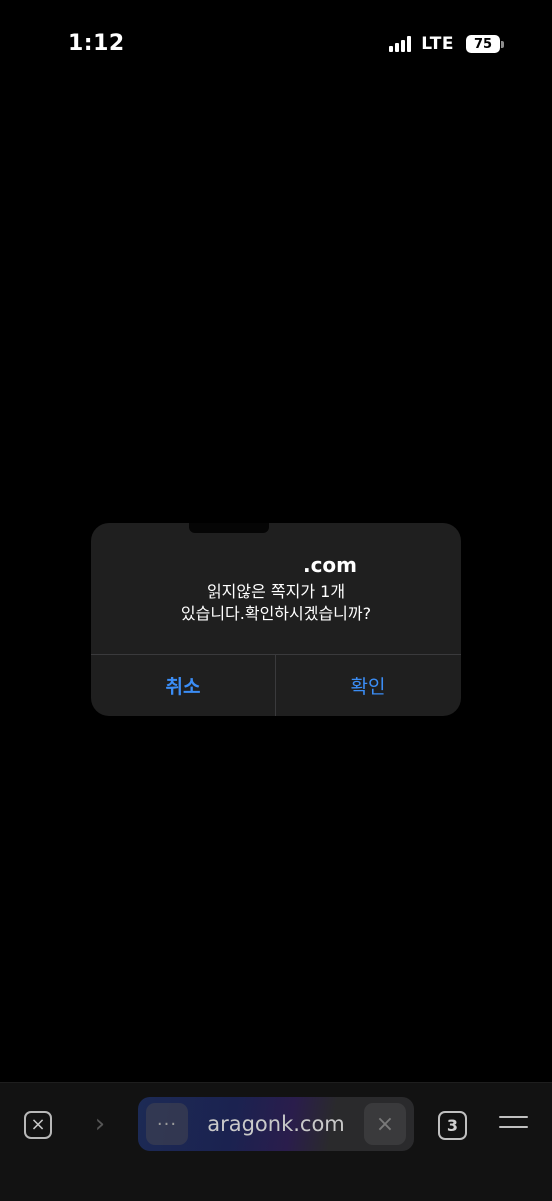  I want to click on network-type: LTE, so click(437, 44).